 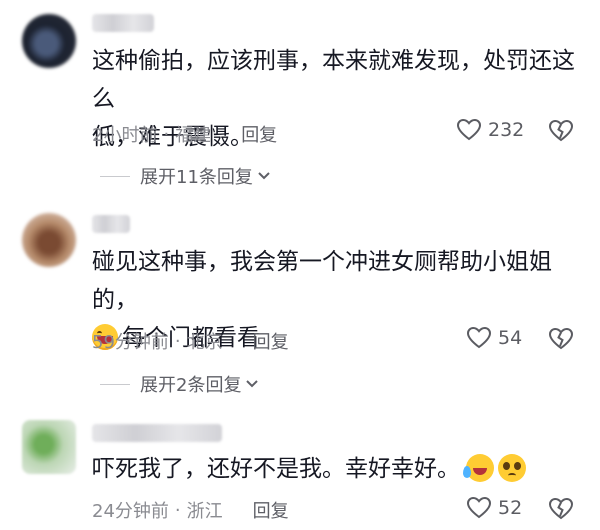 I want to click on like-button: 54, so click(x=494, y=338).